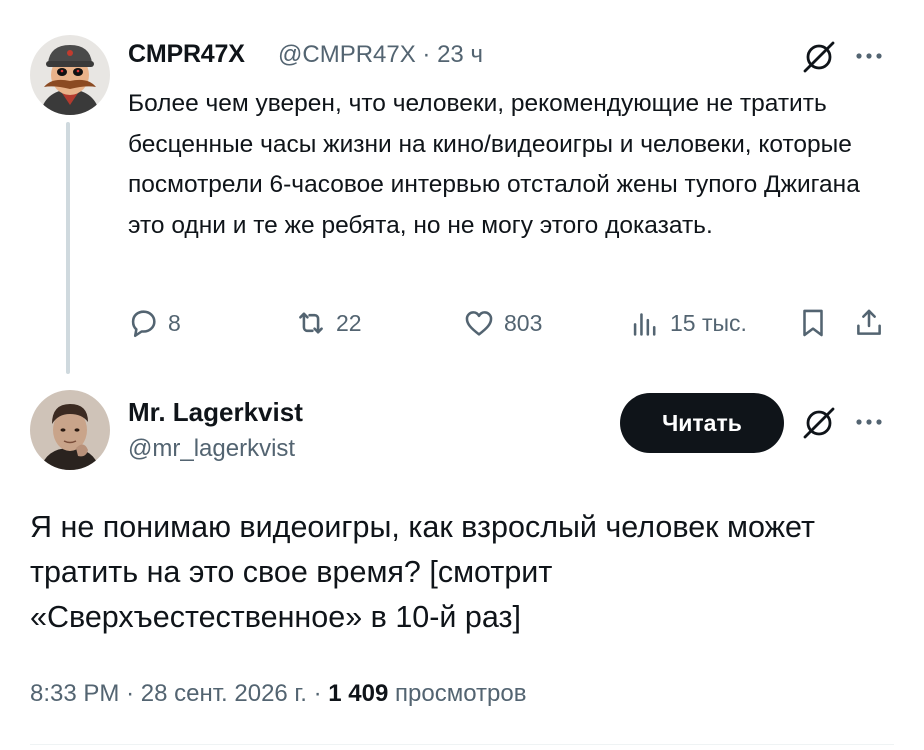 The image size is (924, 750). I want to click on thread-line, so click(68, 248).